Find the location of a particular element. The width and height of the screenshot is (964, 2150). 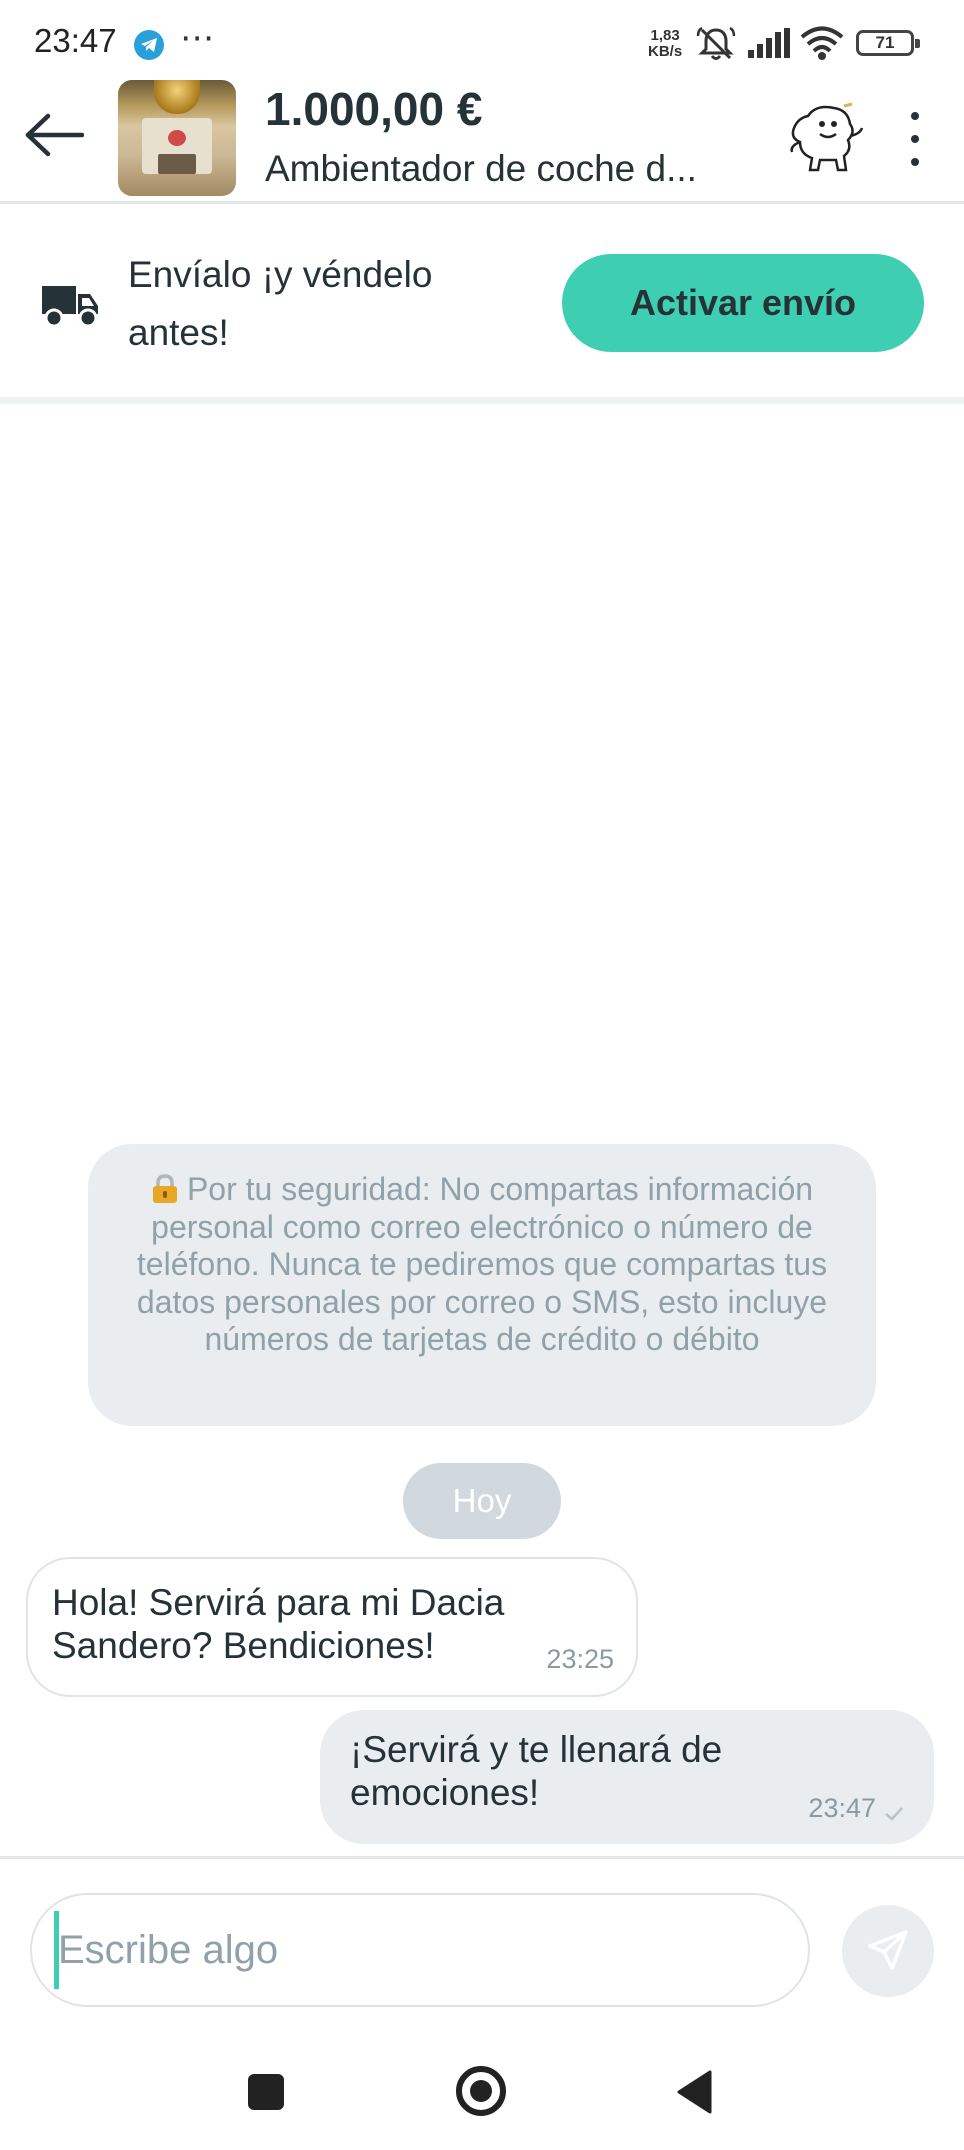

product-price: 1.000,00 € is located at coordinates (373, 109).